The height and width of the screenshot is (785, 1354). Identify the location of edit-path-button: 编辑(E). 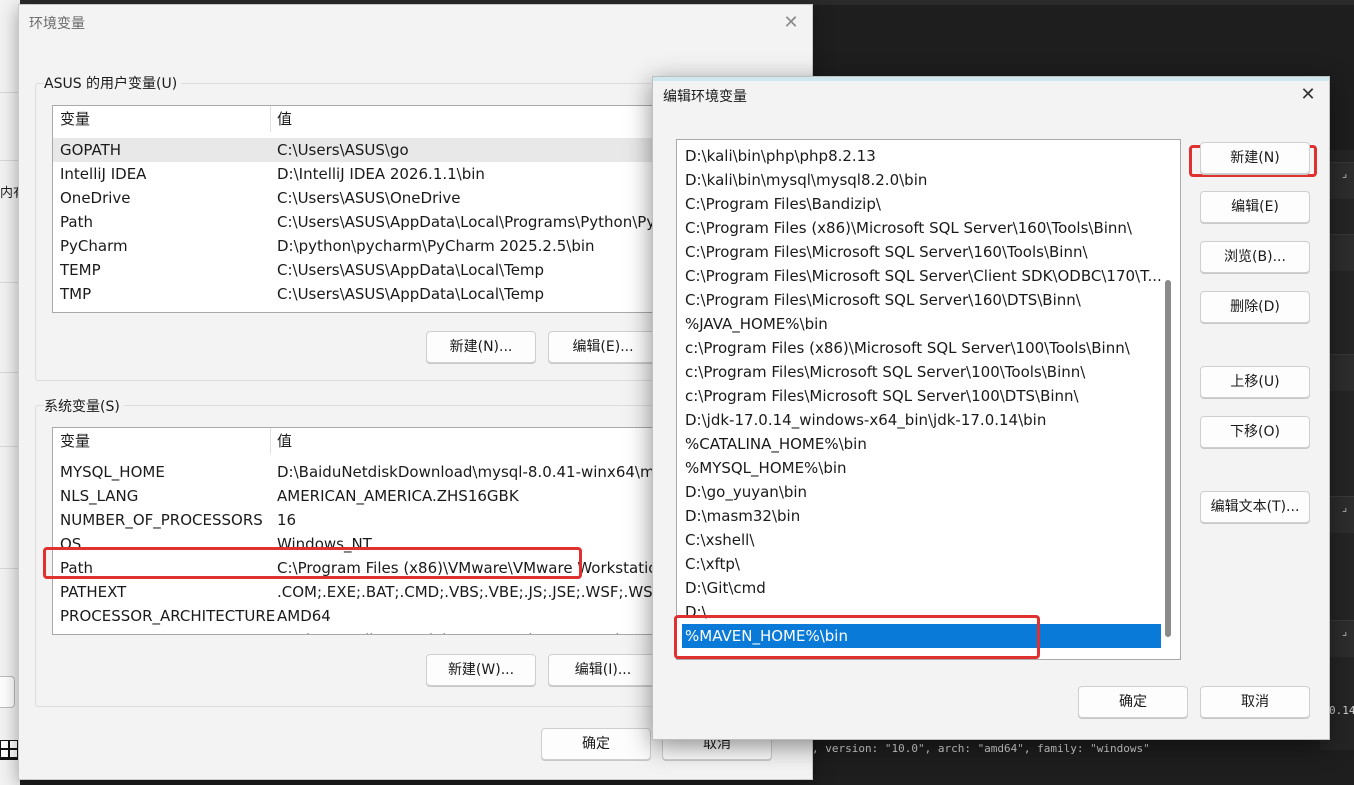
(1255, 207).